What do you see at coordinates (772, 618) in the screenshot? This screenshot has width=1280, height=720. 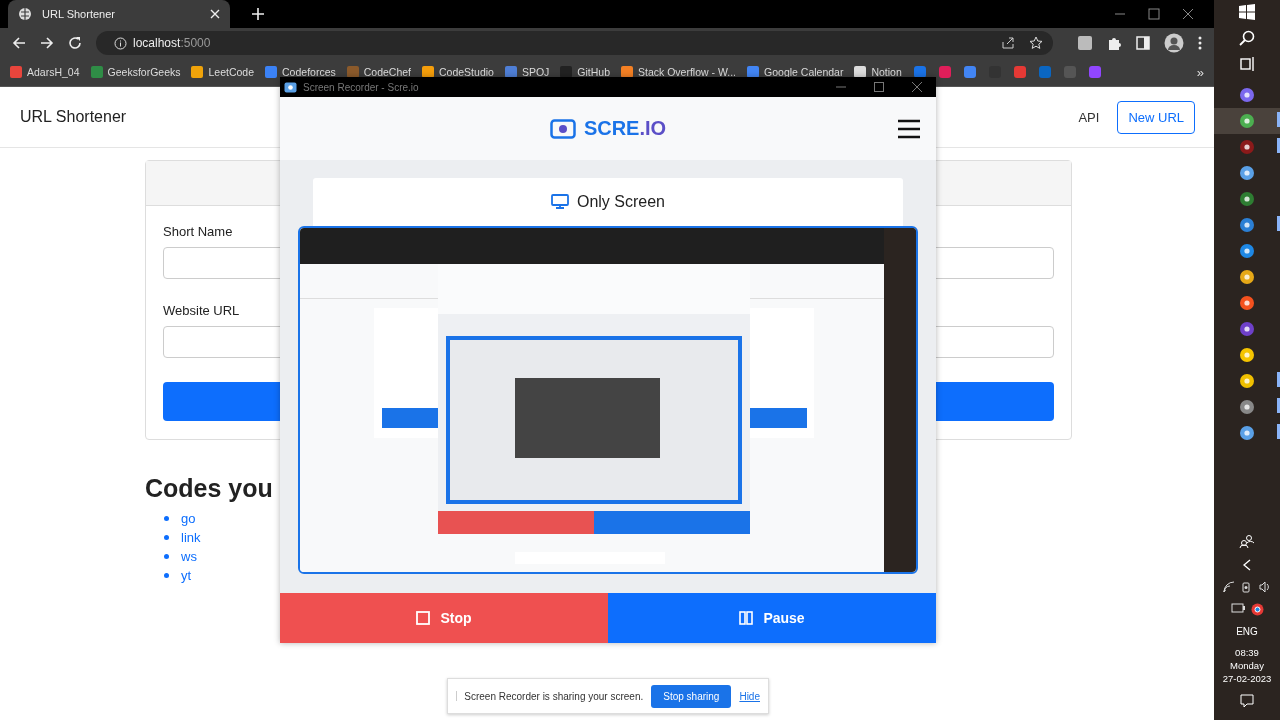 I see `pause-button: Pause` at bounding box center [772, 618].